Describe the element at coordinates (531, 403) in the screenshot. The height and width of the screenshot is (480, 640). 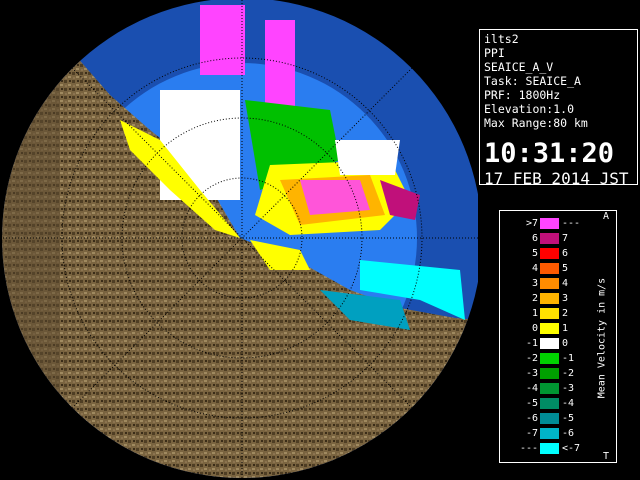
I see `legend-lower-label: -5` at that location.